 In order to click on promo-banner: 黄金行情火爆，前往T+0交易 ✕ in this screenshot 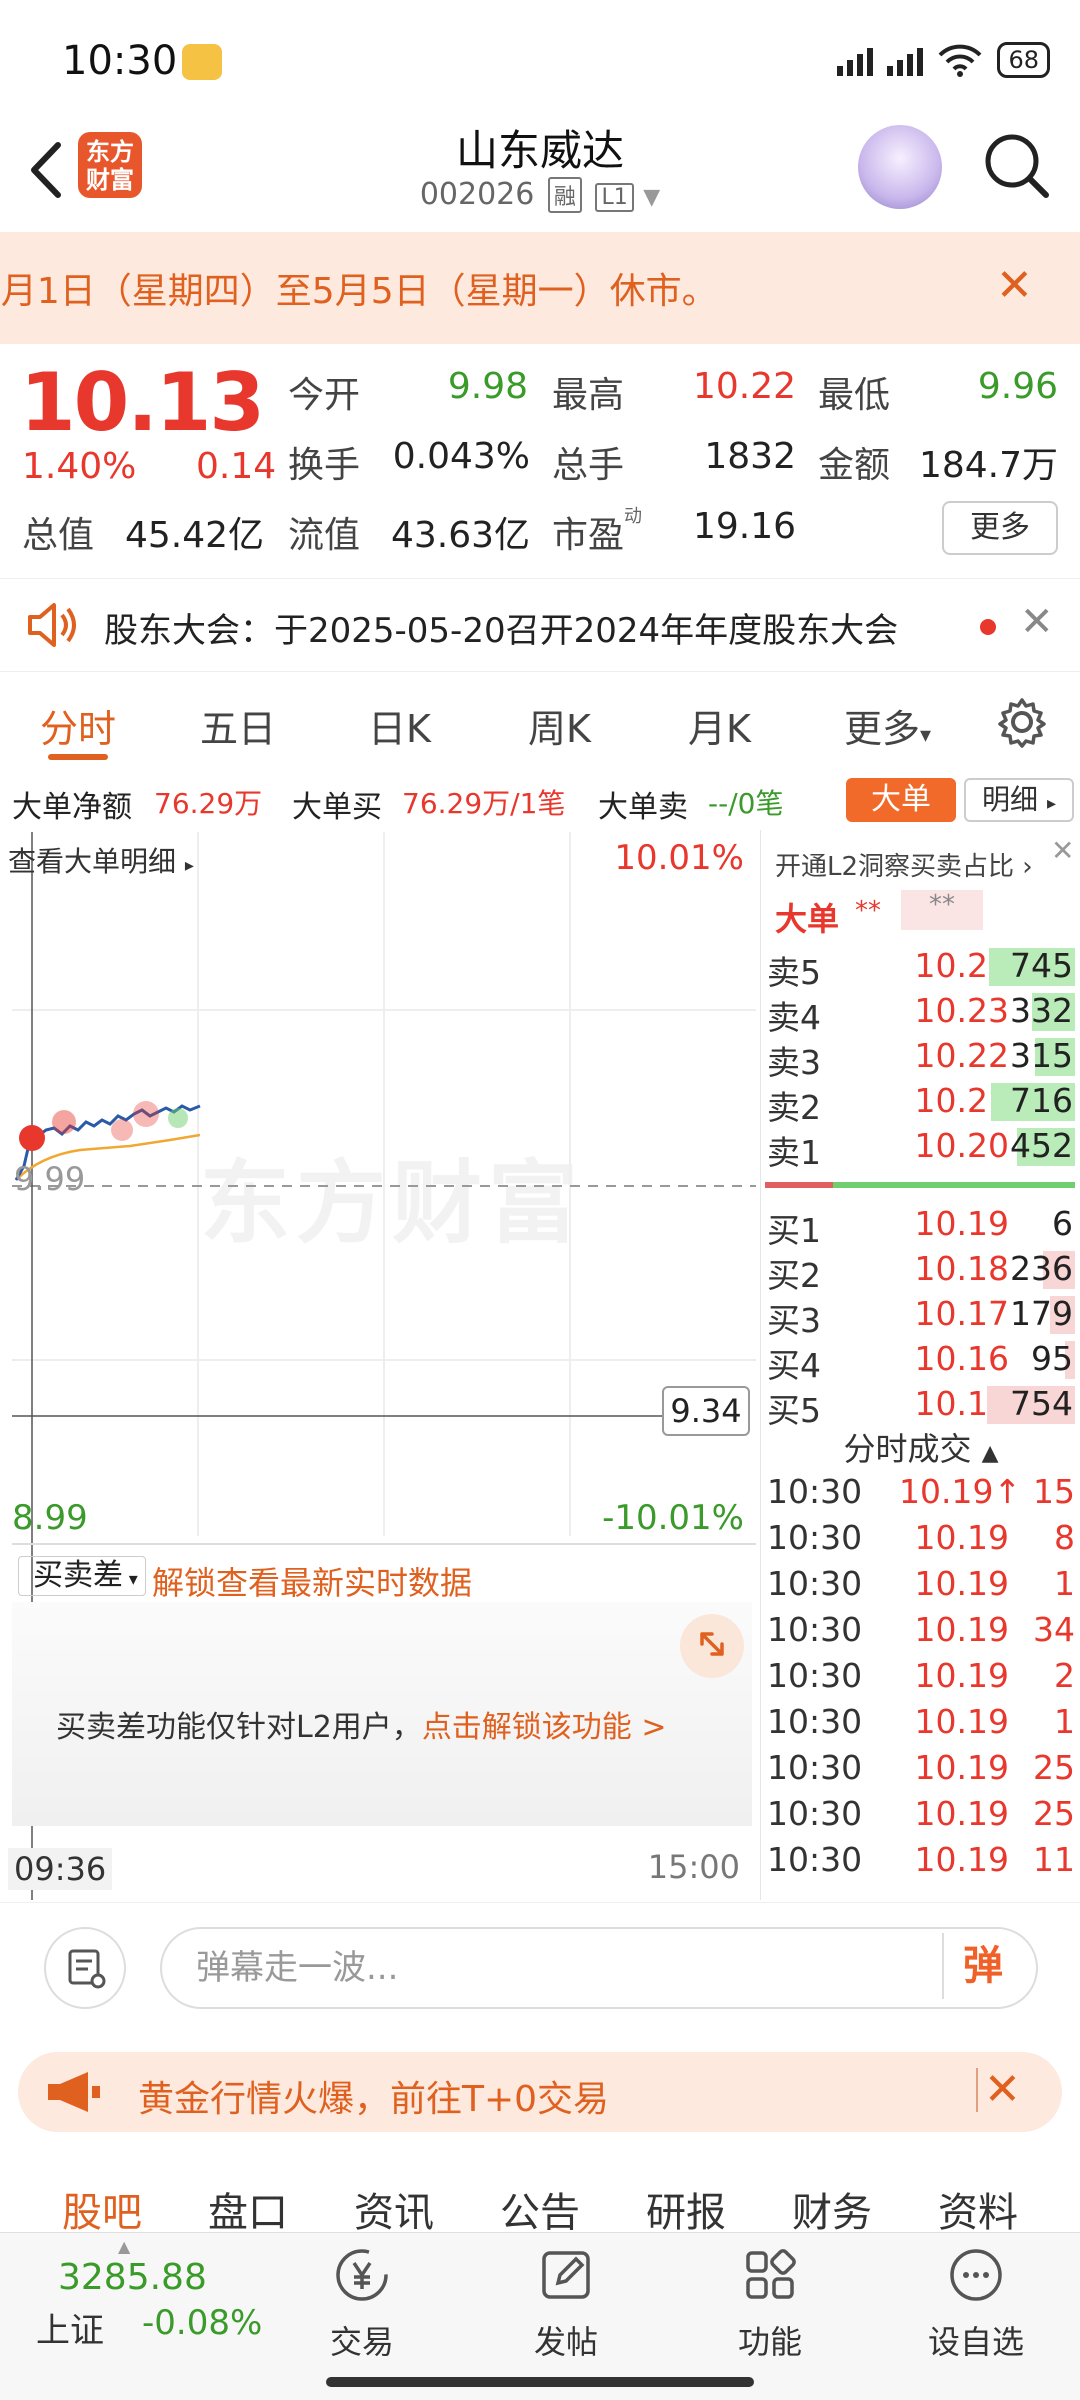, I will do `click(540, 2092)`.